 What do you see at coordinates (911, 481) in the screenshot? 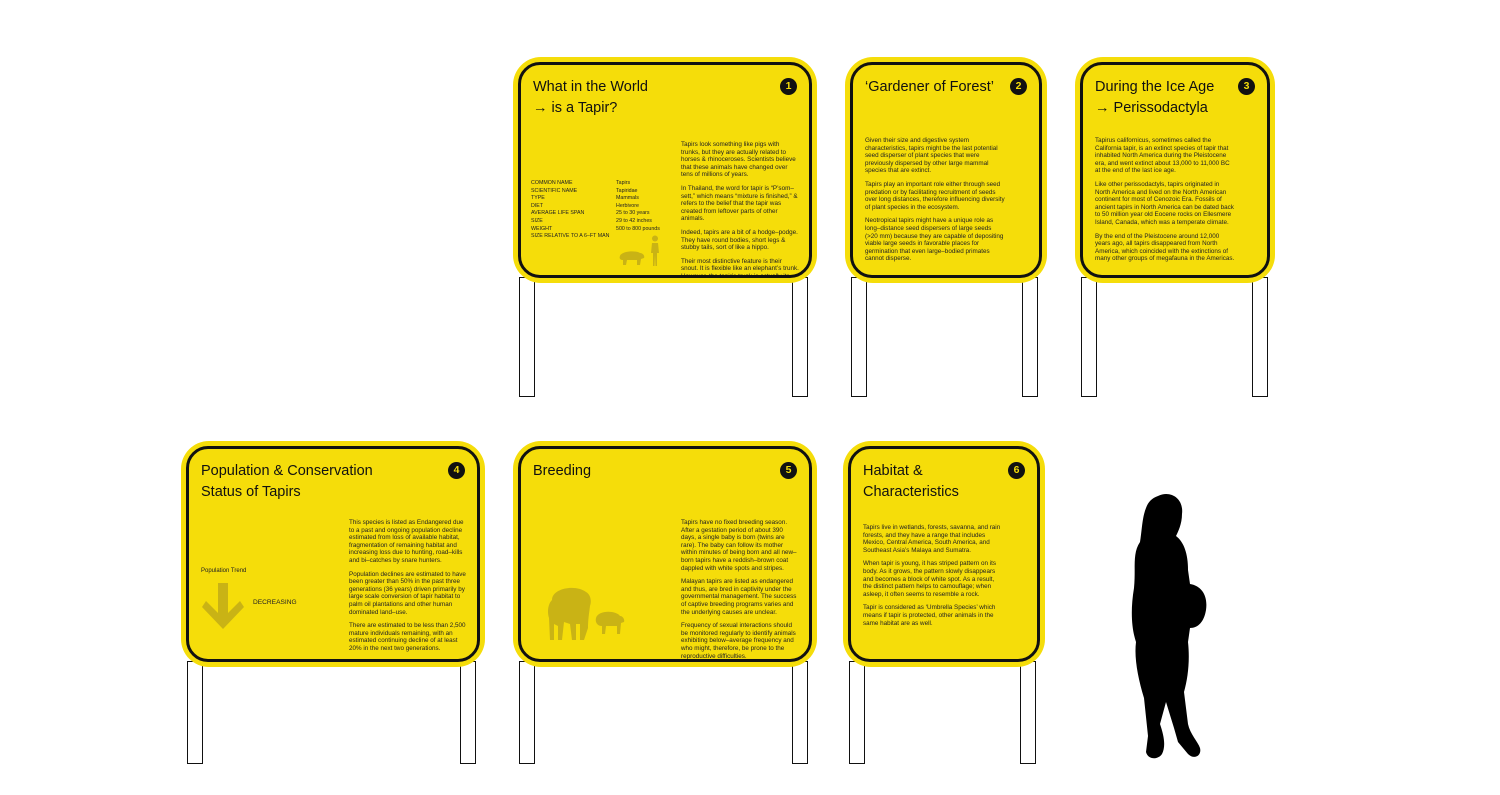
I see `sign-title: Habitat & Characteristics` at bounding box center [911, 481].